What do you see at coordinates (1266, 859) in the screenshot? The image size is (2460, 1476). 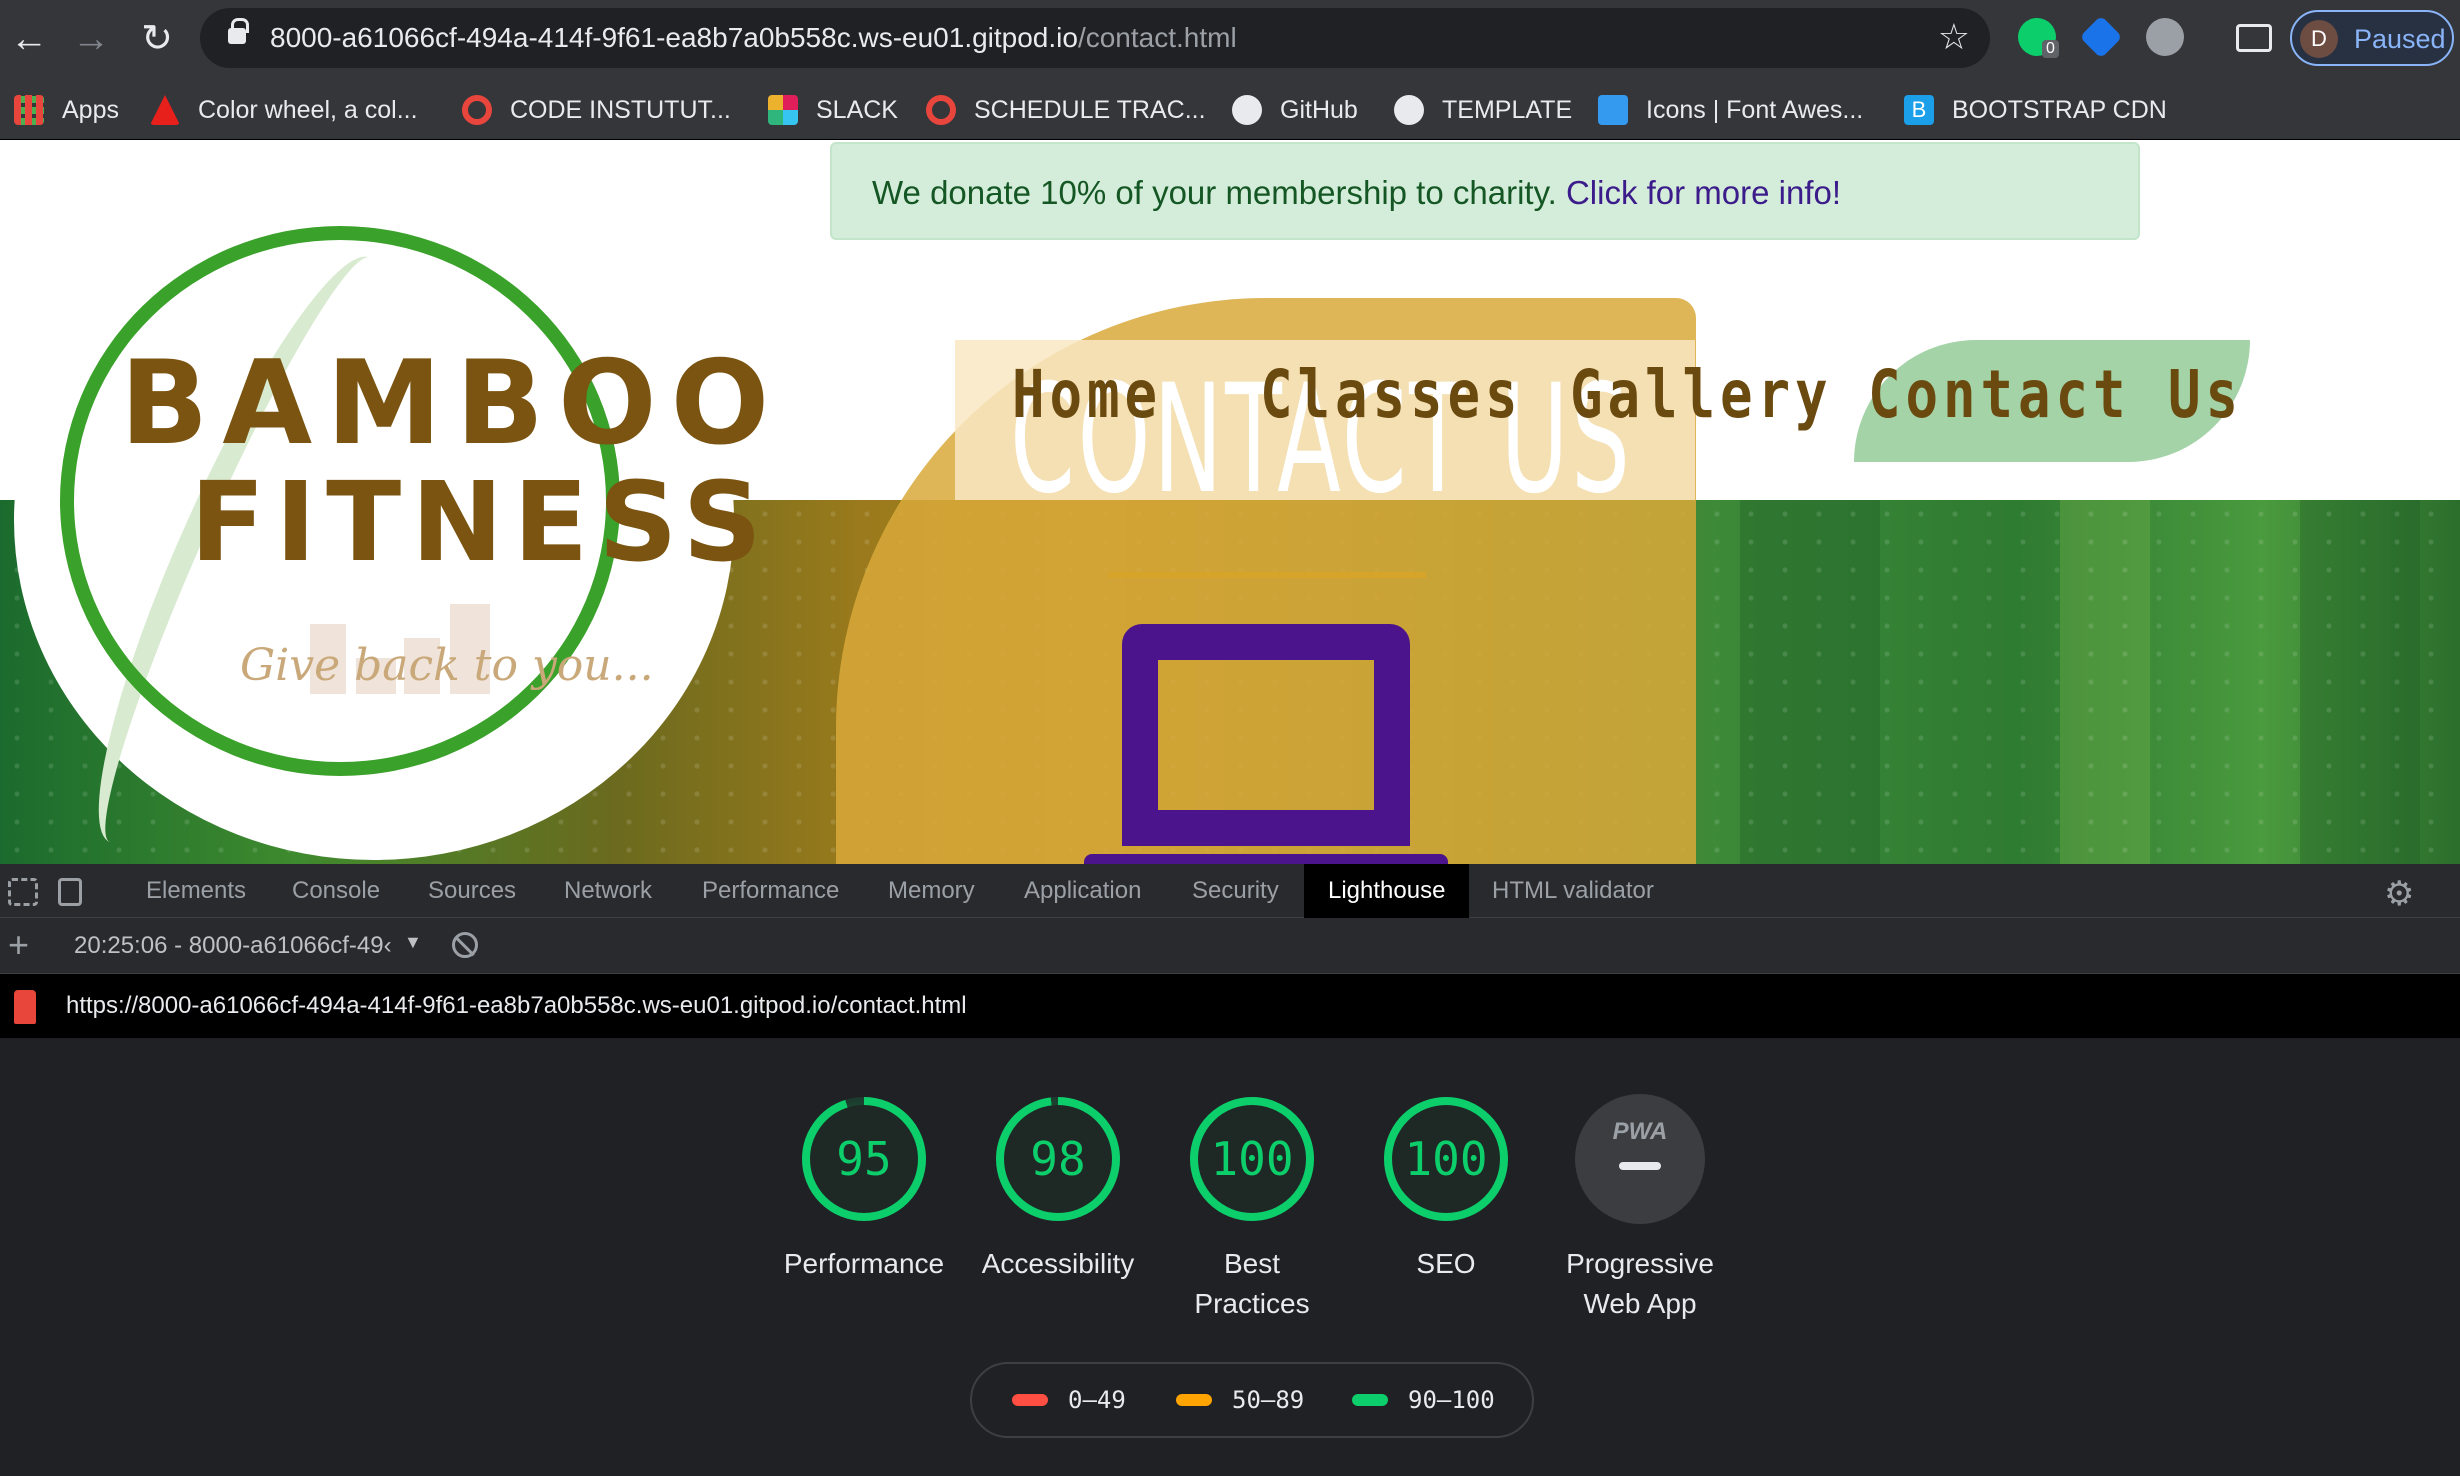 I see `laptop-base-icon` at bounding box center [1266, 859].